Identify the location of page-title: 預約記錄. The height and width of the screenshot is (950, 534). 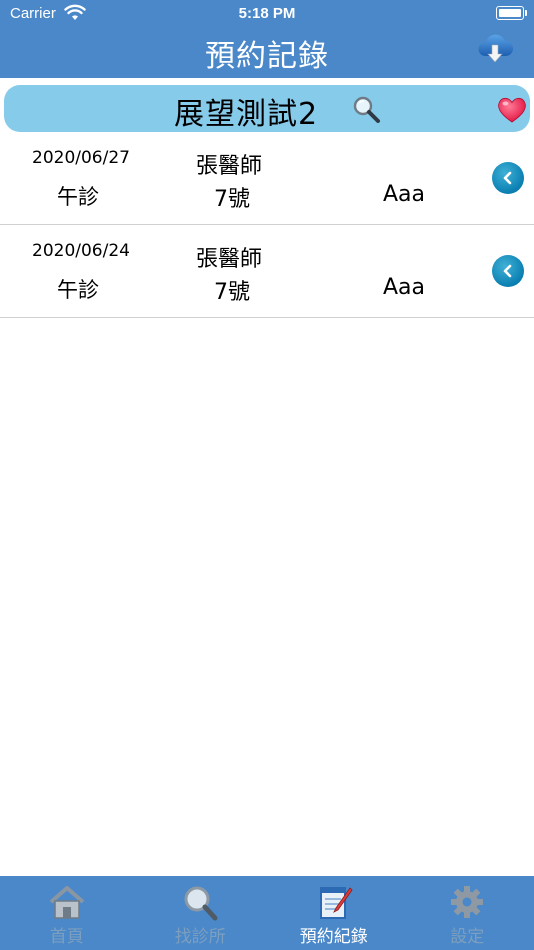
(267, 56).